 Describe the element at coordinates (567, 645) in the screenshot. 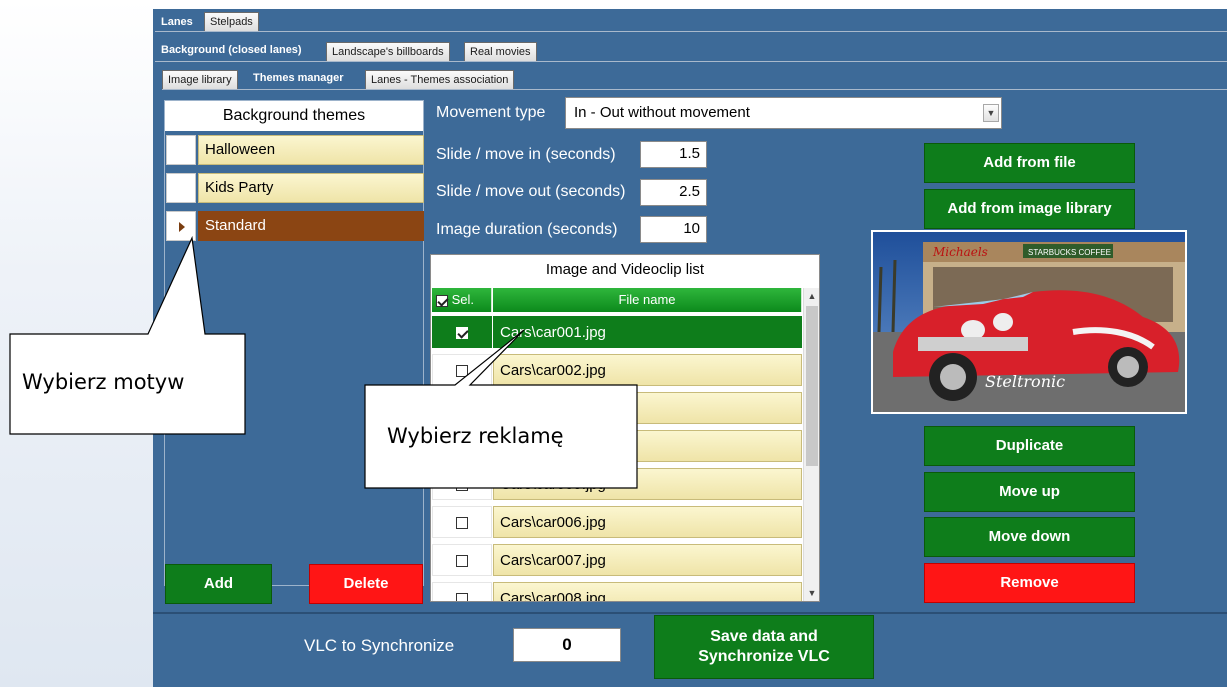

I see `vlc-input: 0` at that location.